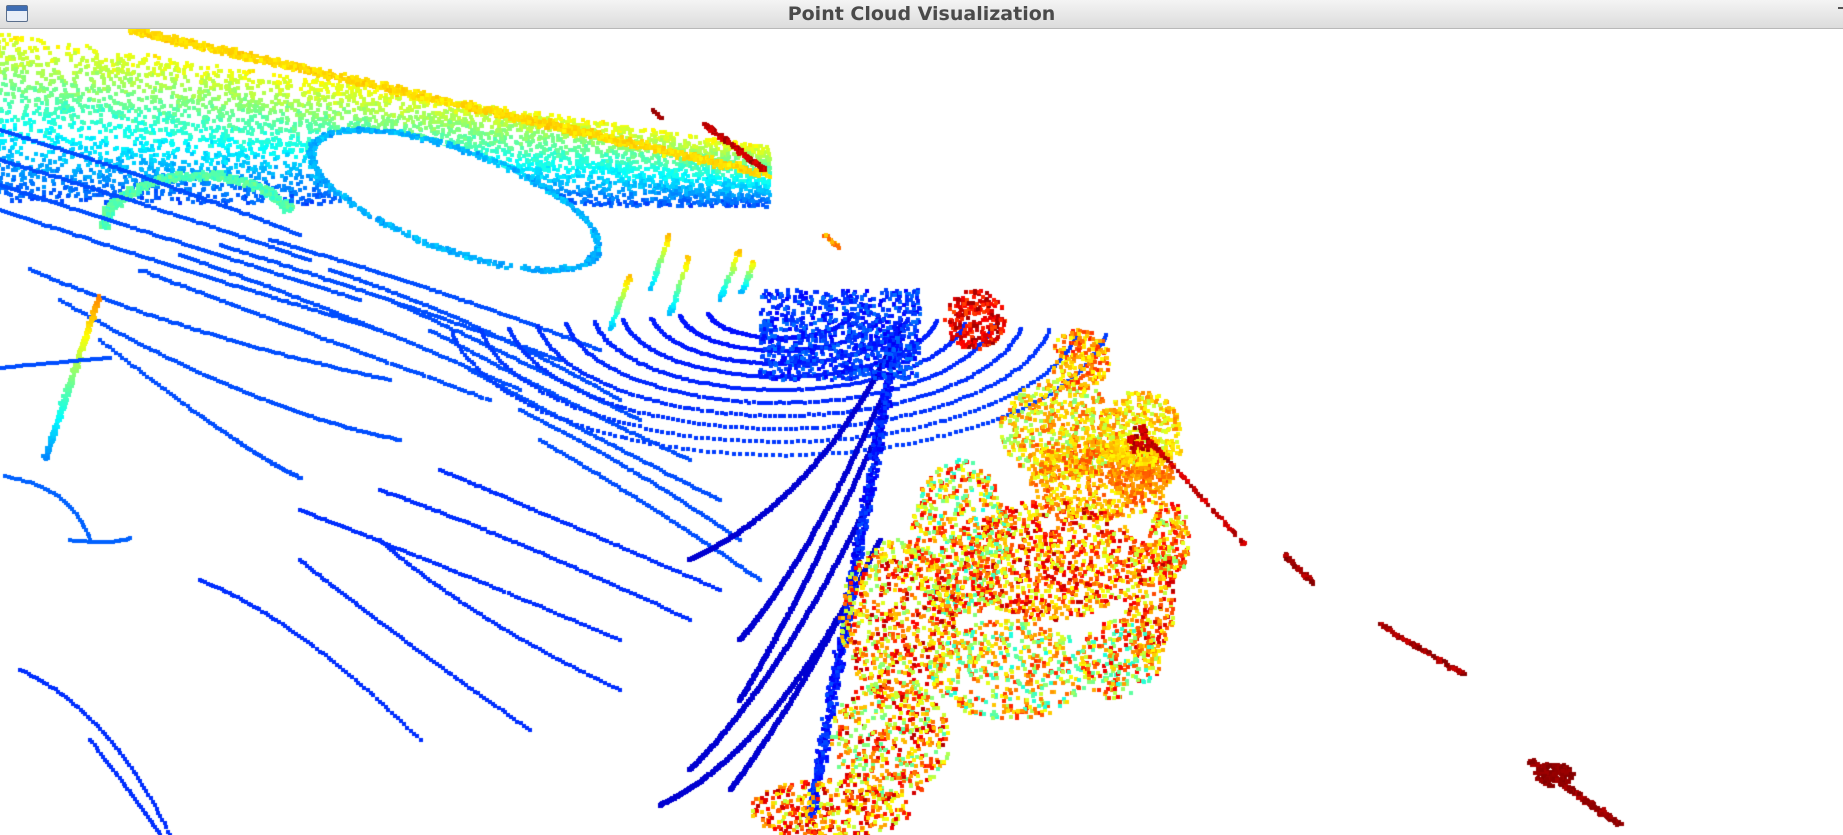  I want to click on window-edge-mark, so click(1840, 8).